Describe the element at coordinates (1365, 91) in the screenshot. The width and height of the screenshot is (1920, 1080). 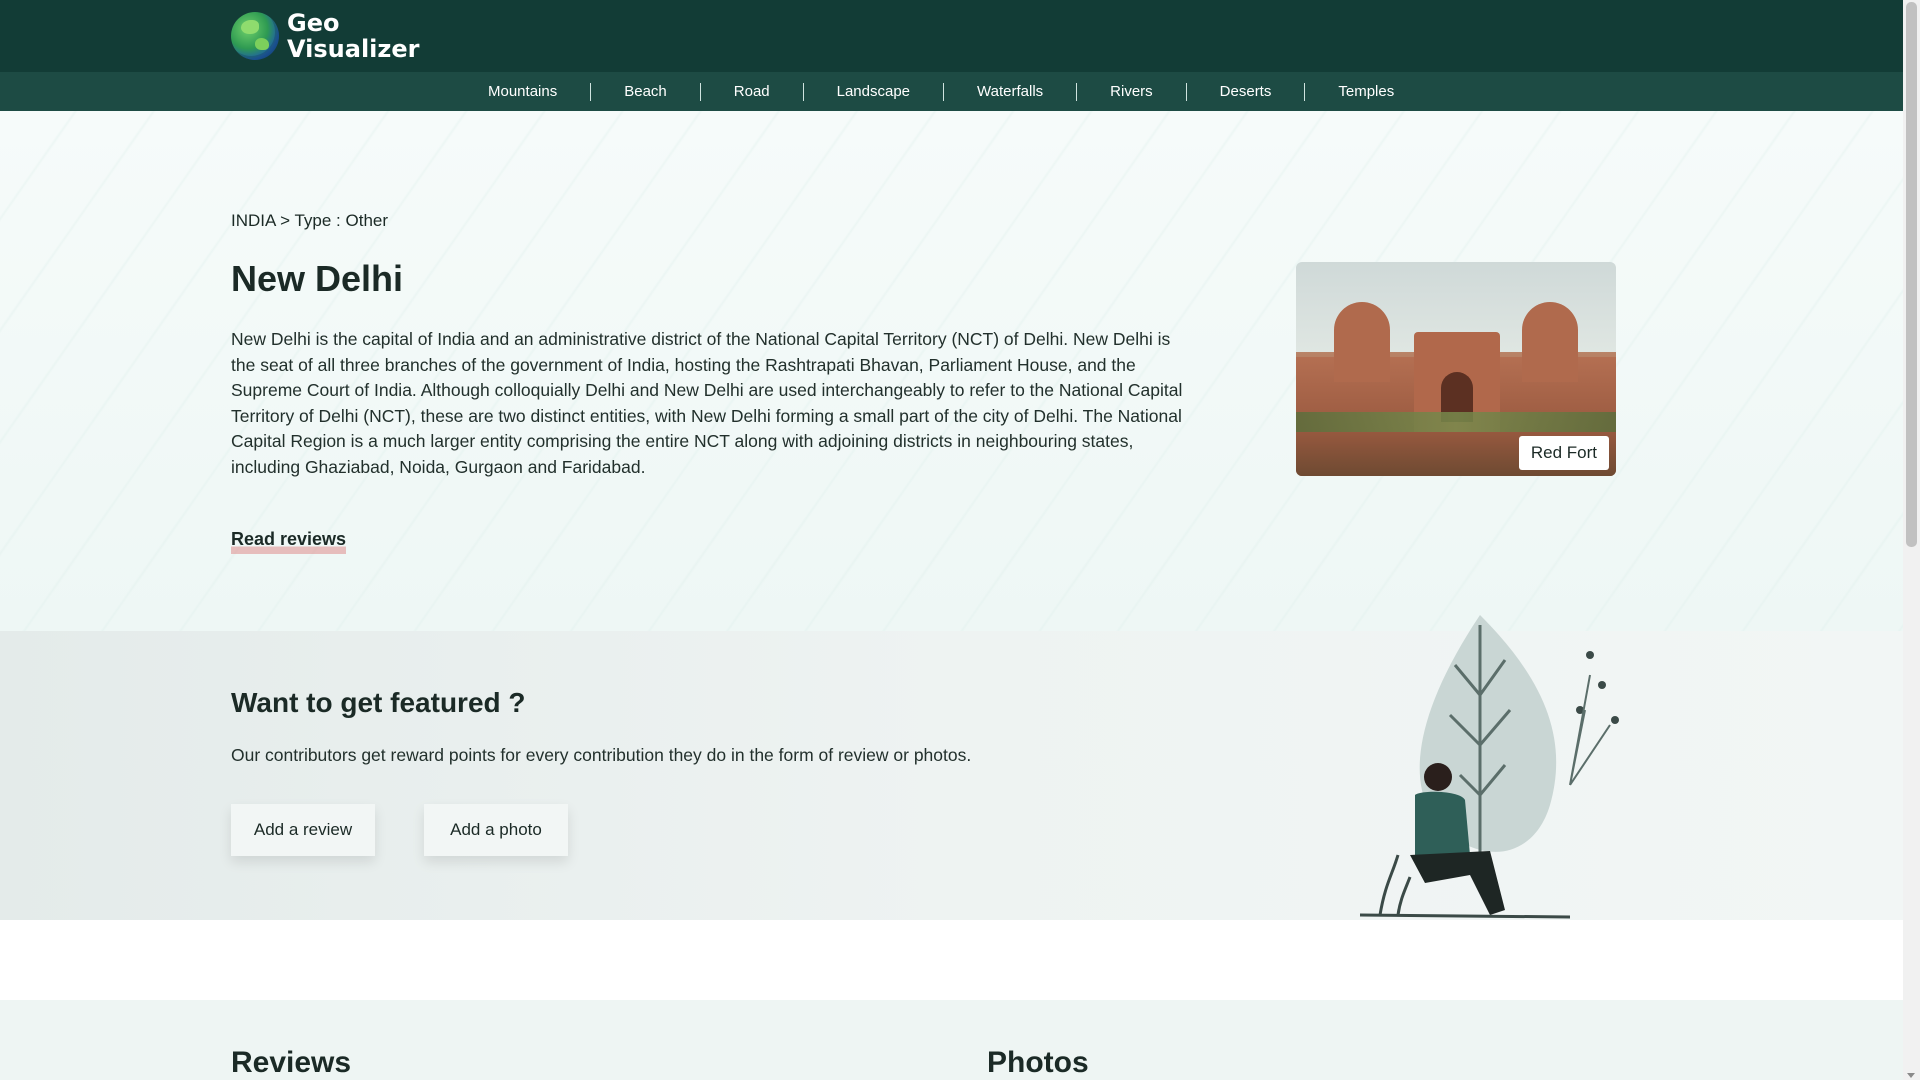
I see `nav-item-temples: Temples` at that location.